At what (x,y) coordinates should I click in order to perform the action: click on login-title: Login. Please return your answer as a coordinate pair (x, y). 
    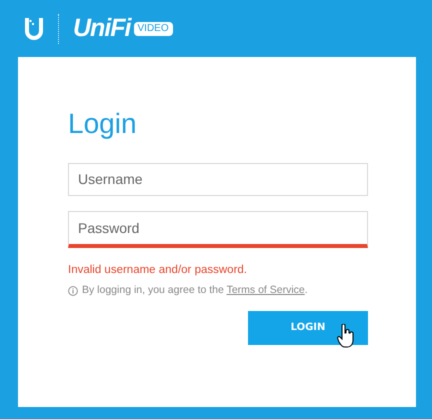
    Looking at the image, I should click on (103, 124).